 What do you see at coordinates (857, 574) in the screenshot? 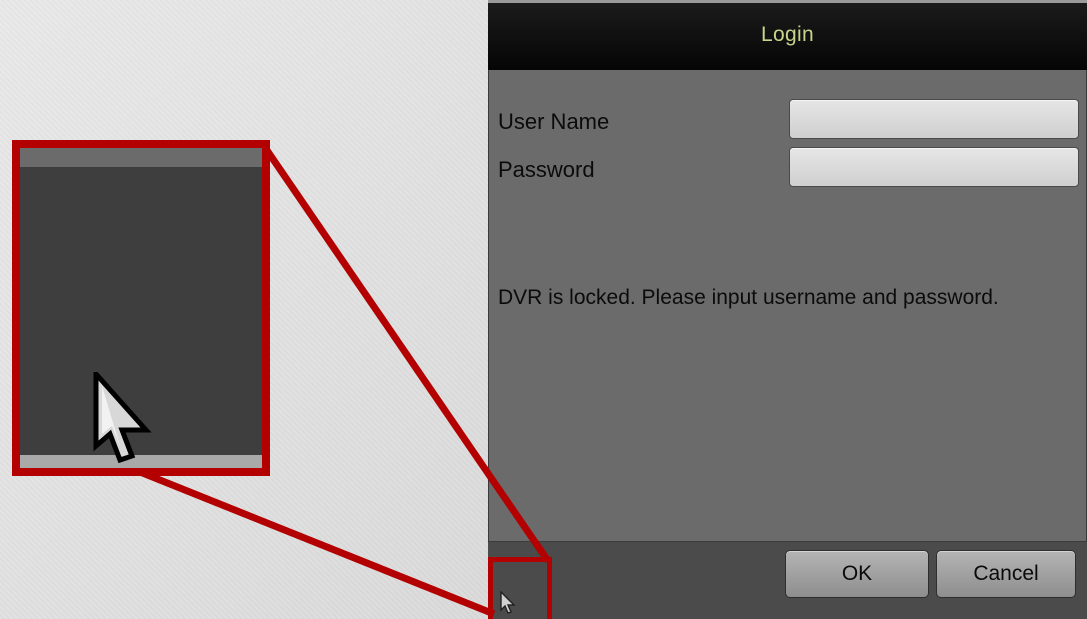
I see `ok-button: OK` at bounding box center [857, 574].